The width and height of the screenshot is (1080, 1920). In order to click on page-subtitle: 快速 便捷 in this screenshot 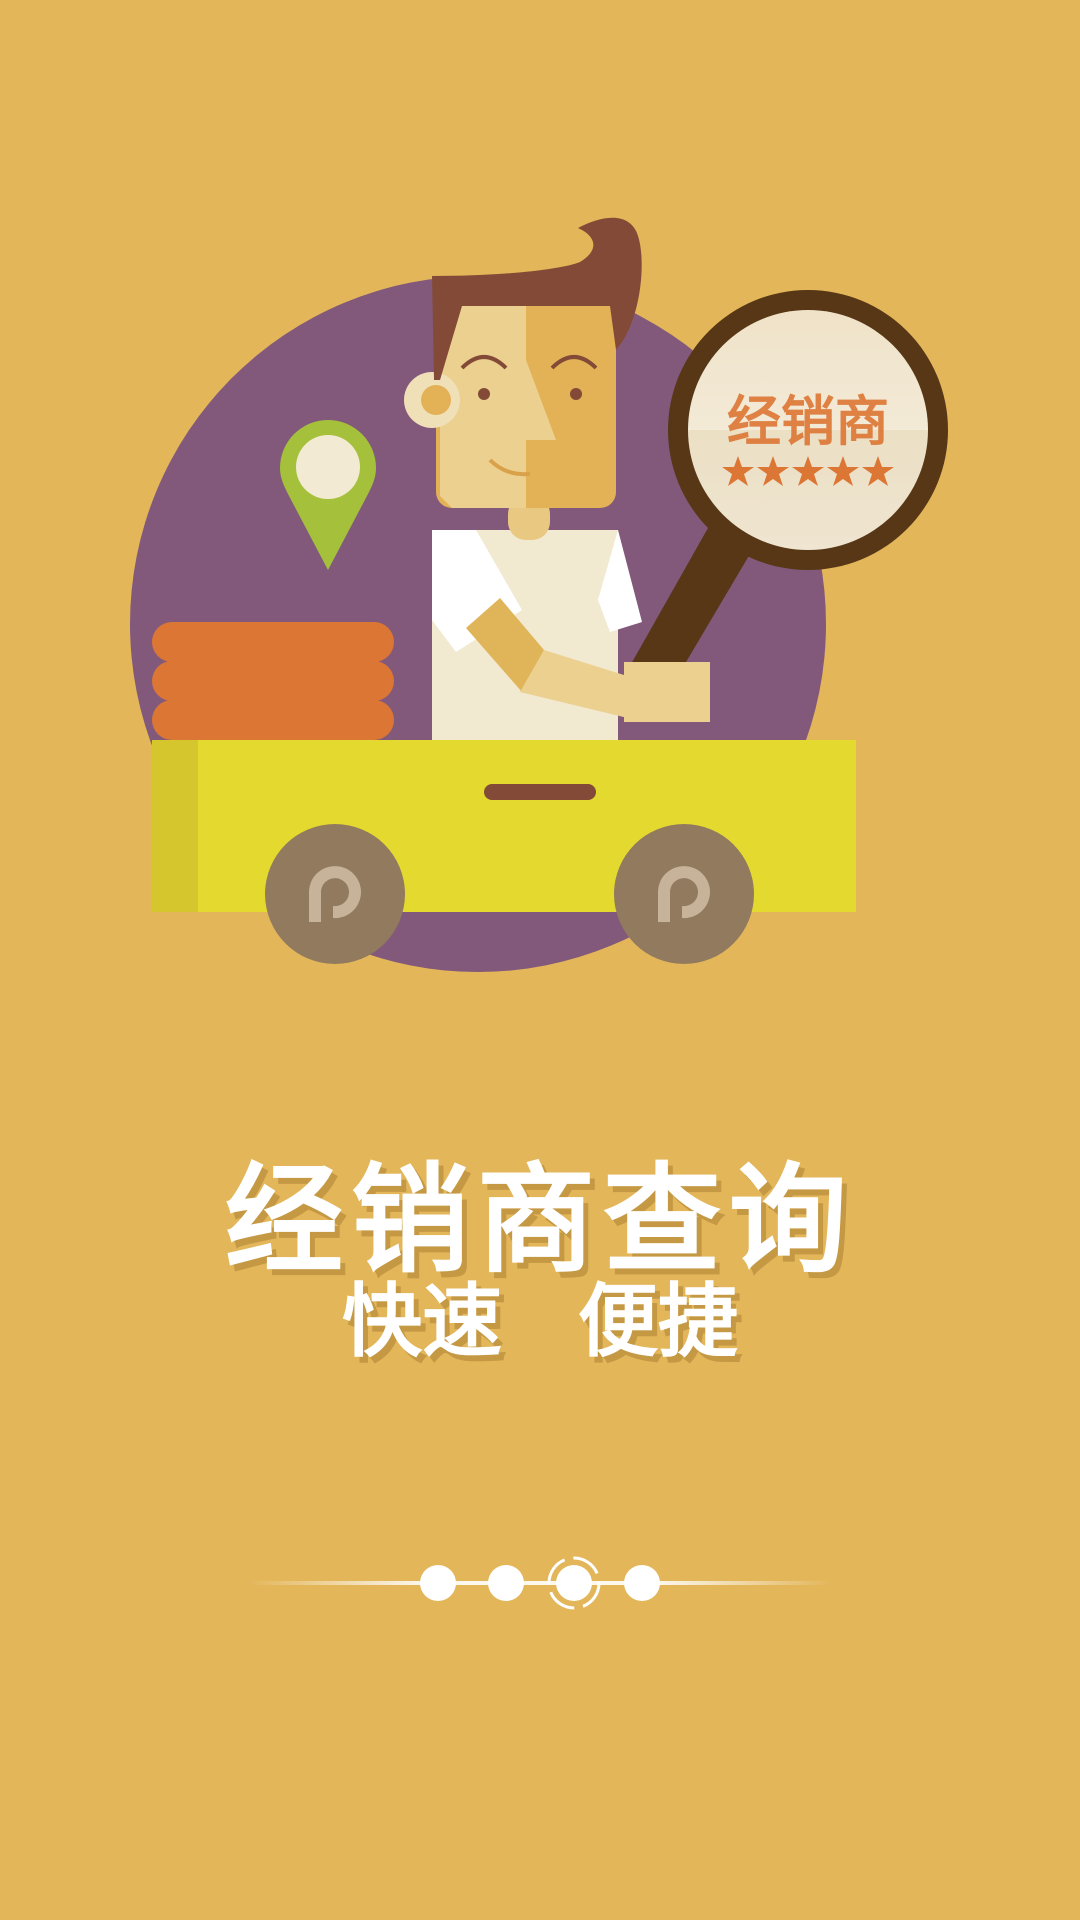, I will do `click(540, 1321)`.